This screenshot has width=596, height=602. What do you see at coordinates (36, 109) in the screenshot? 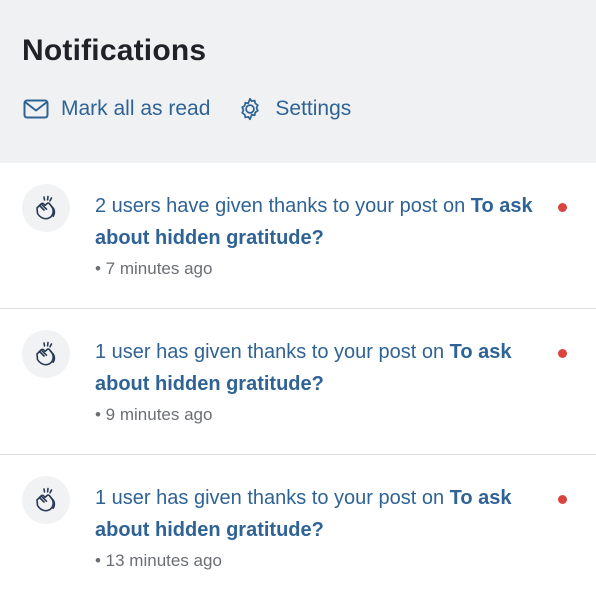
I see `envelope-icon` at bounding box center [36, 109].